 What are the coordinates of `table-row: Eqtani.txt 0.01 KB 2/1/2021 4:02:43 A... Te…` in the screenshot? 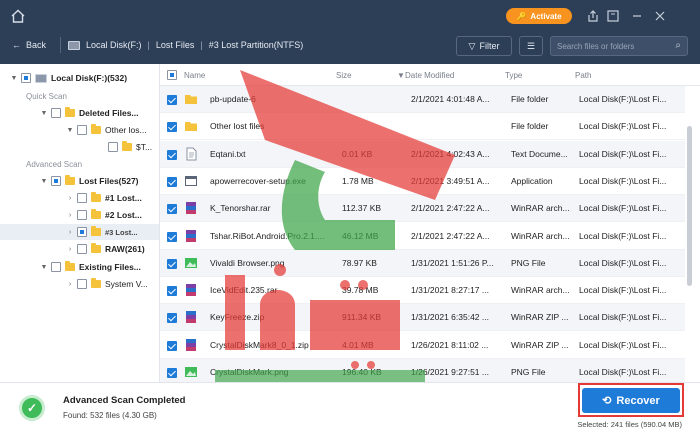 It's located at (422, 154).